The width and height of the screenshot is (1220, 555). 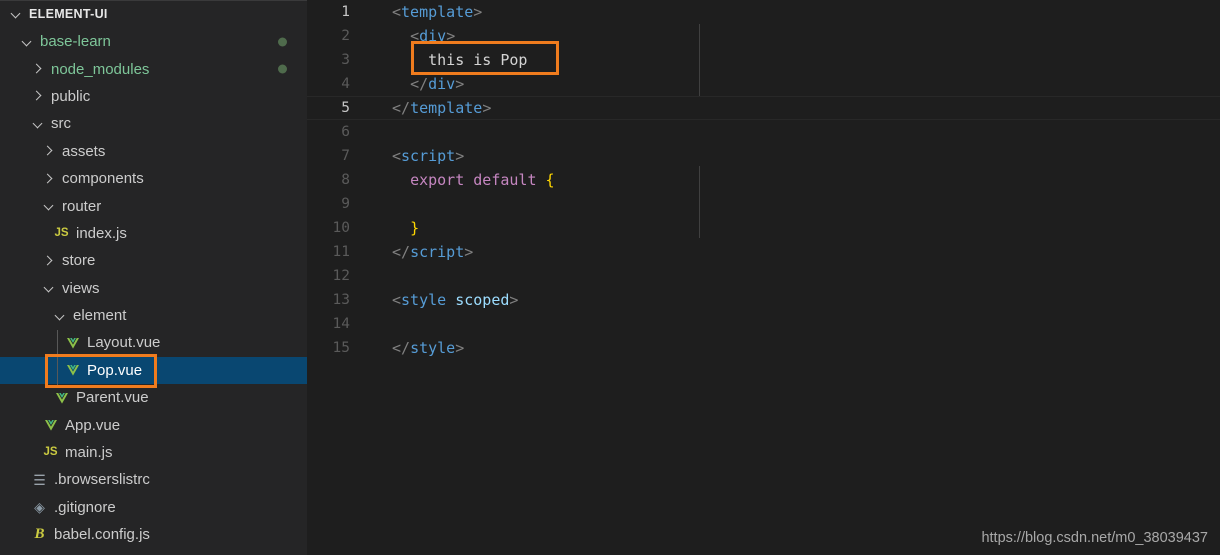 What do you see at coordinates (345, 180) in the screenshot?
I see `line-number: 8` at bounding box center [345, 180].